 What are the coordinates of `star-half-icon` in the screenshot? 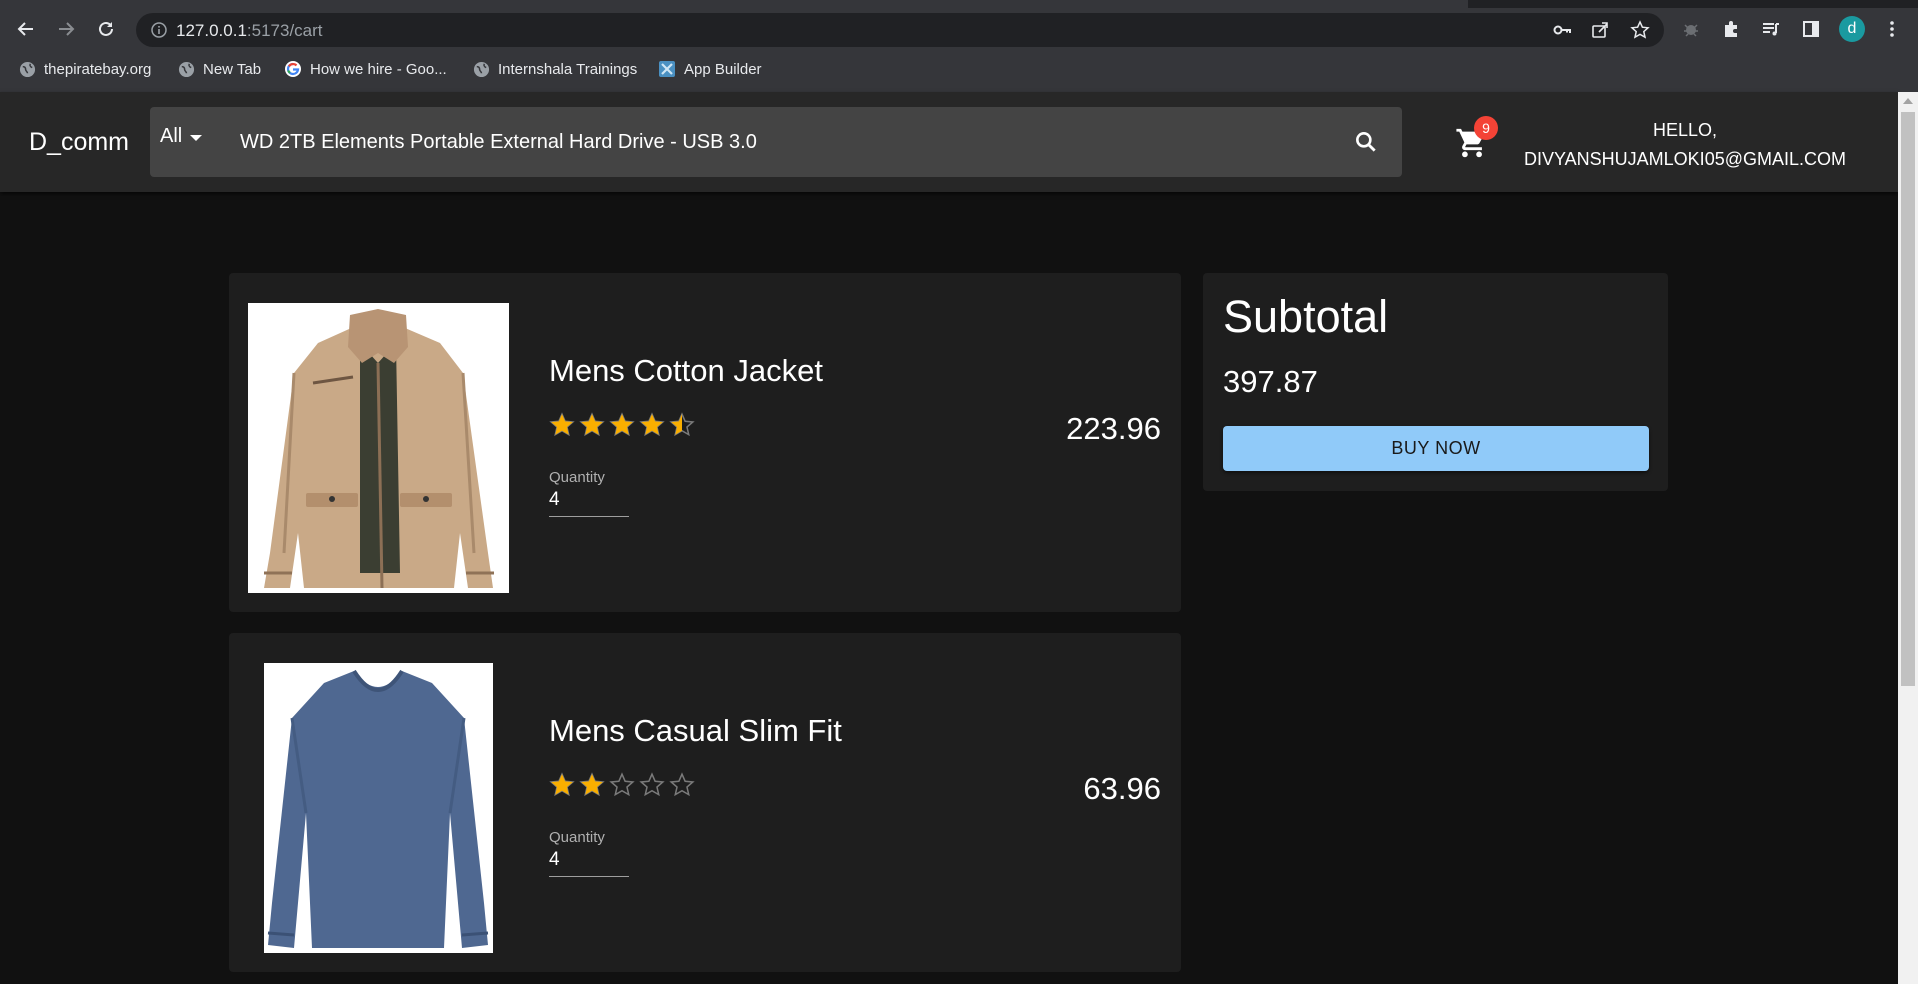 It's located at (682, 424).